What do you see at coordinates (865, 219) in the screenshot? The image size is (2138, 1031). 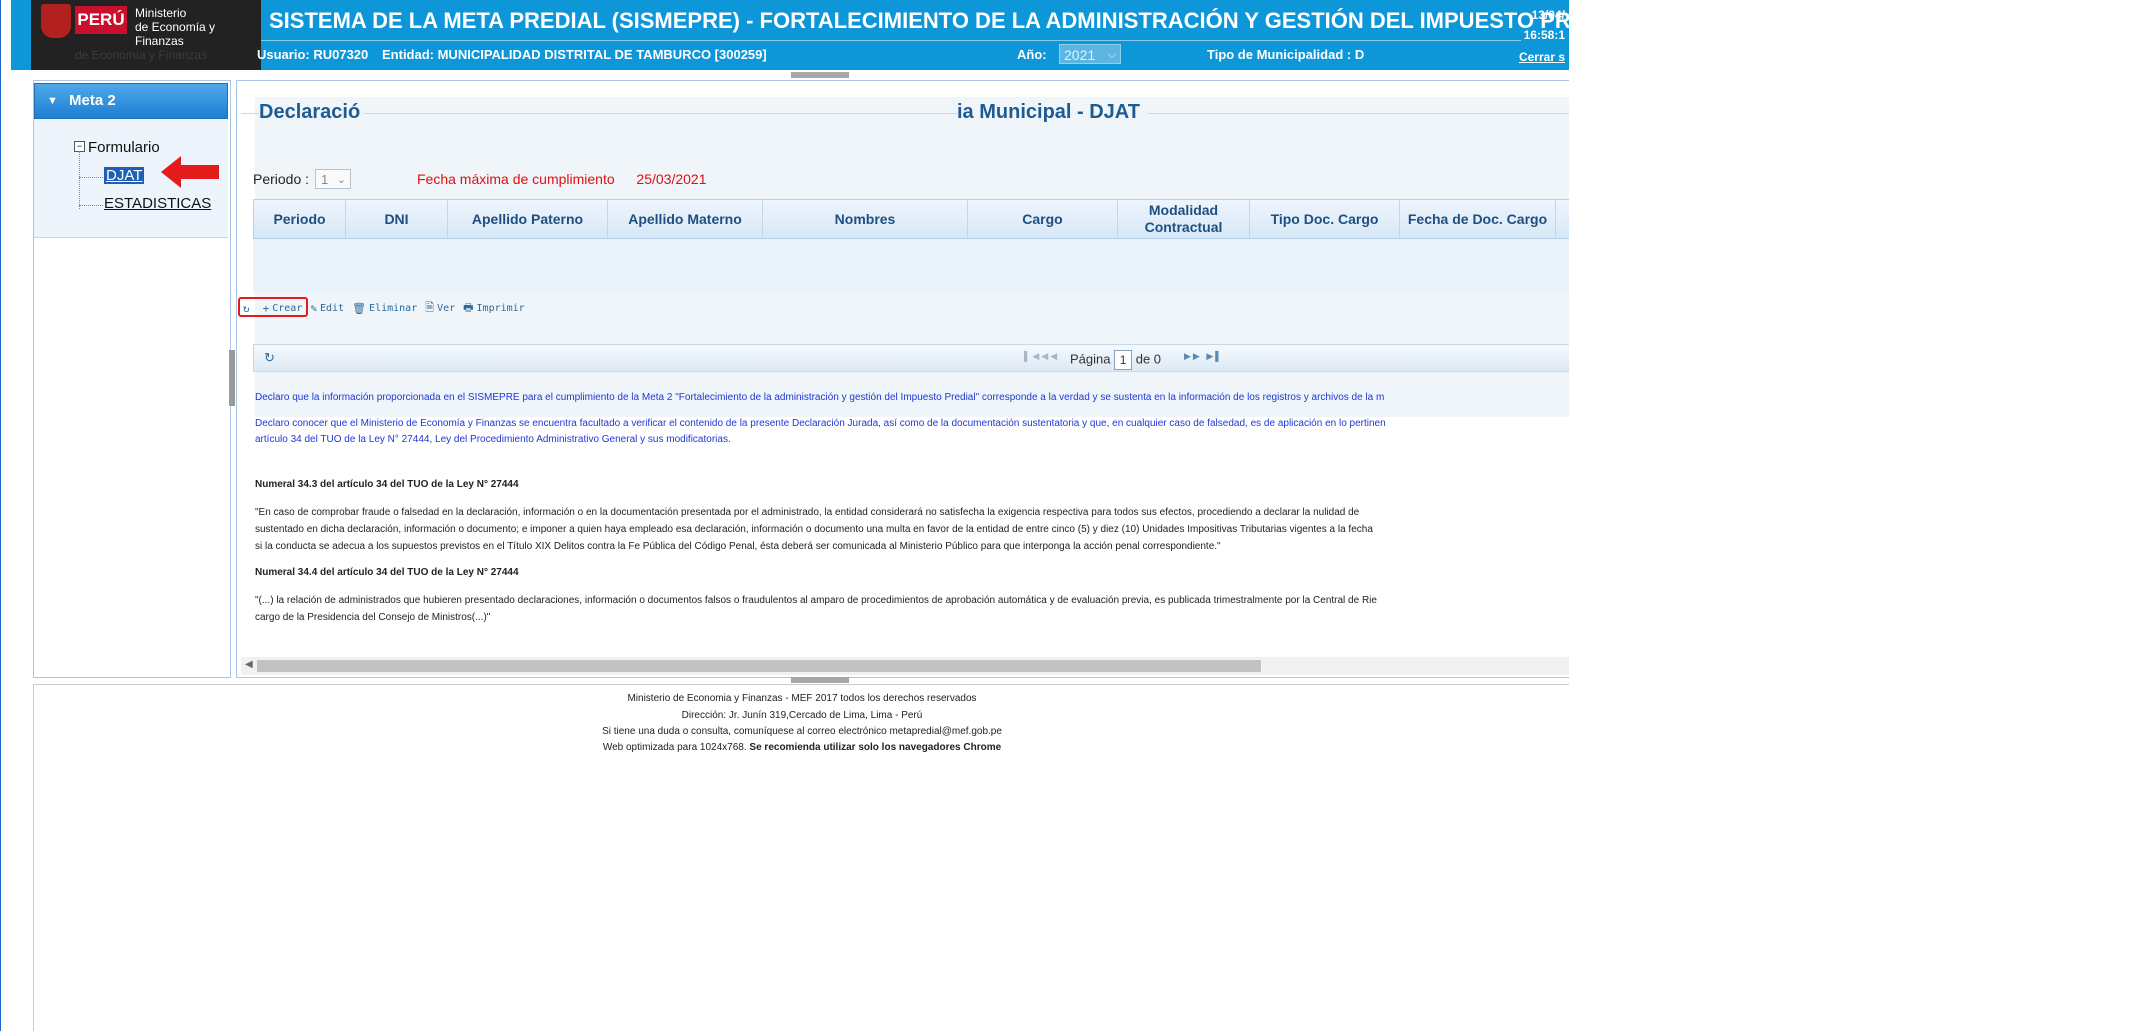 I see `column-header-nombres: Nombres` at bounding box center [865, 219].